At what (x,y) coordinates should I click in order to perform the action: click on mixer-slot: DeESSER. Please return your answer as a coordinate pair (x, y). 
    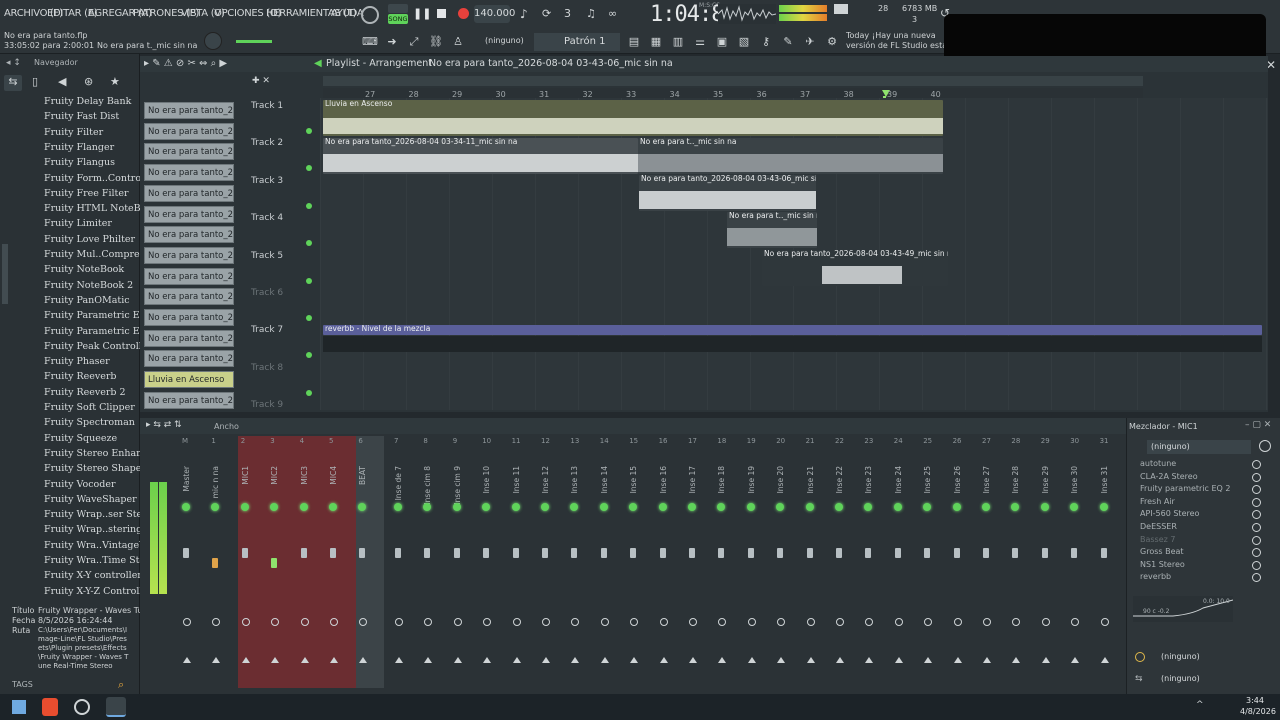
    Looking at the image, I should click on (1158, 526).